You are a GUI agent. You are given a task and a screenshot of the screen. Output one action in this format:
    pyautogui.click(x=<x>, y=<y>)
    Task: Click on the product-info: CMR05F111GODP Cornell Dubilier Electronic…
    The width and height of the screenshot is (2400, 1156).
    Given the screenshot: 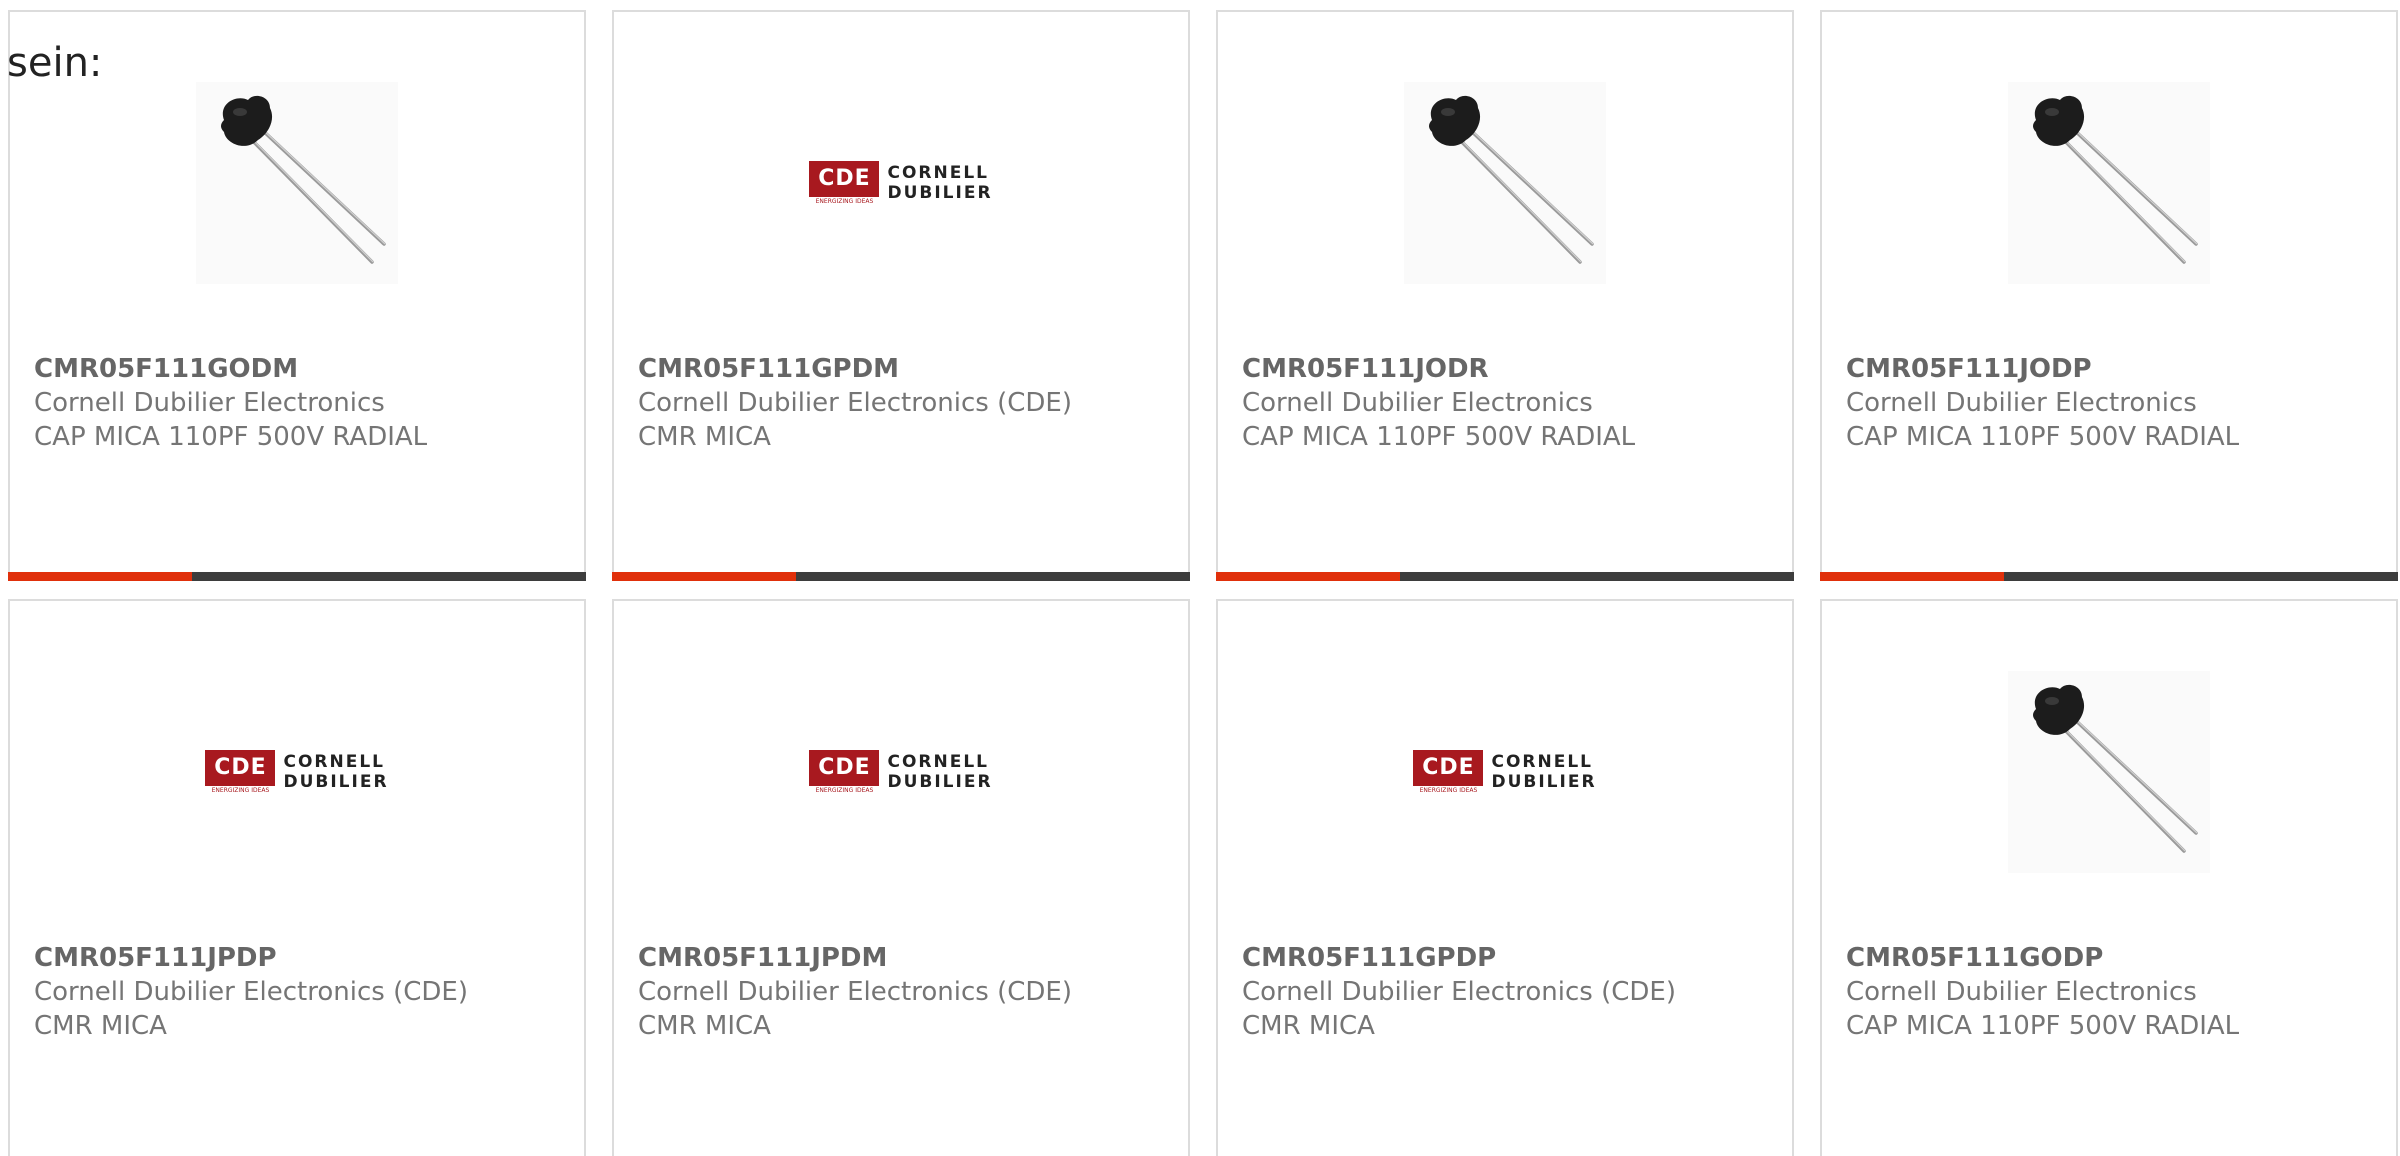 What is the action you would take?
    pyautogui.click(x=2111, y=992)
    